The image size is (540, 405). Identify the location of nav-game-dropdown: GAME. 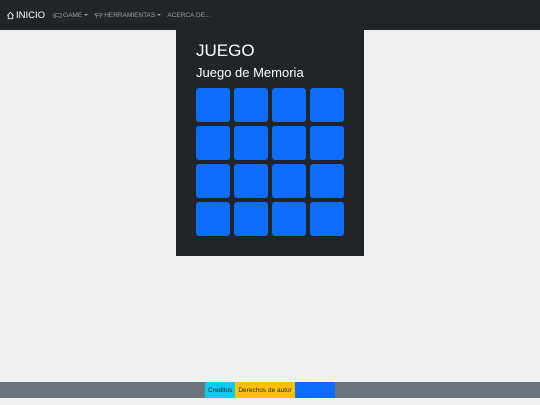
(71, 15).